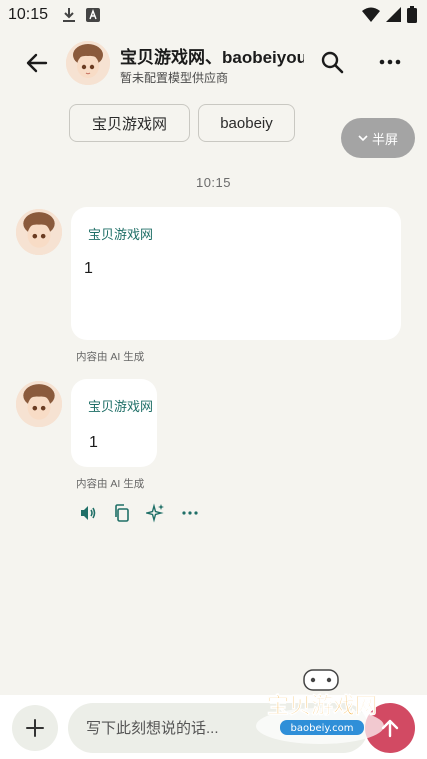  Describe the element at coordinates (122, 513) in the screenshot. I see `copy-icon` at that location.